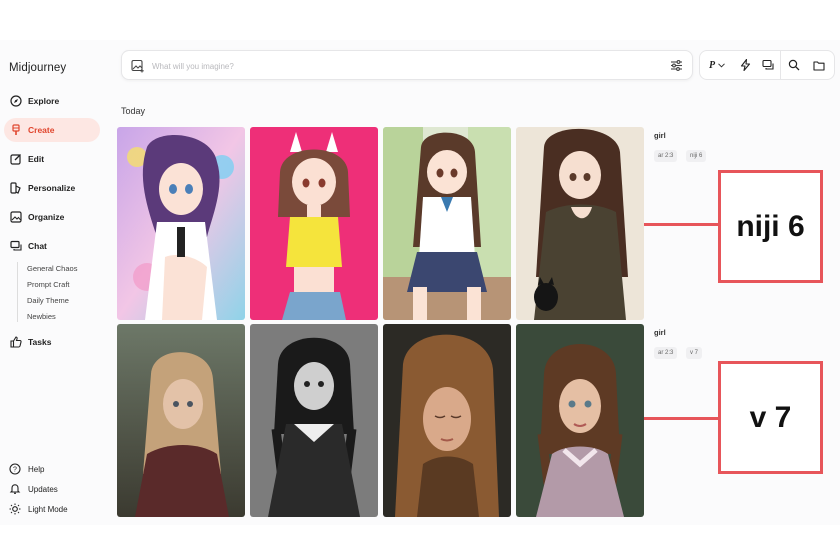  I want to click on prompt-input, so click(402, 66).